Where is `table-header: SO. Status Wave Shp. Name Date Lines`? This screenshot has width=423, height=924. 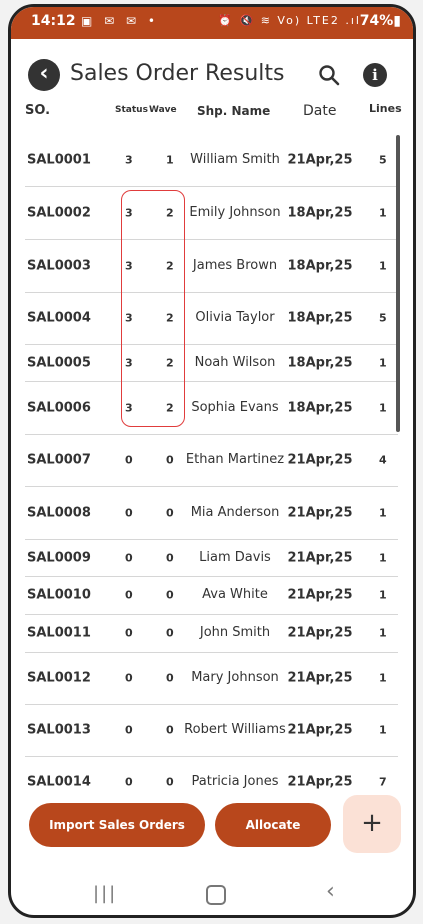 table-header: SO. Status Wave Shp. Name Date Lines is located at coordinates (212, 113).